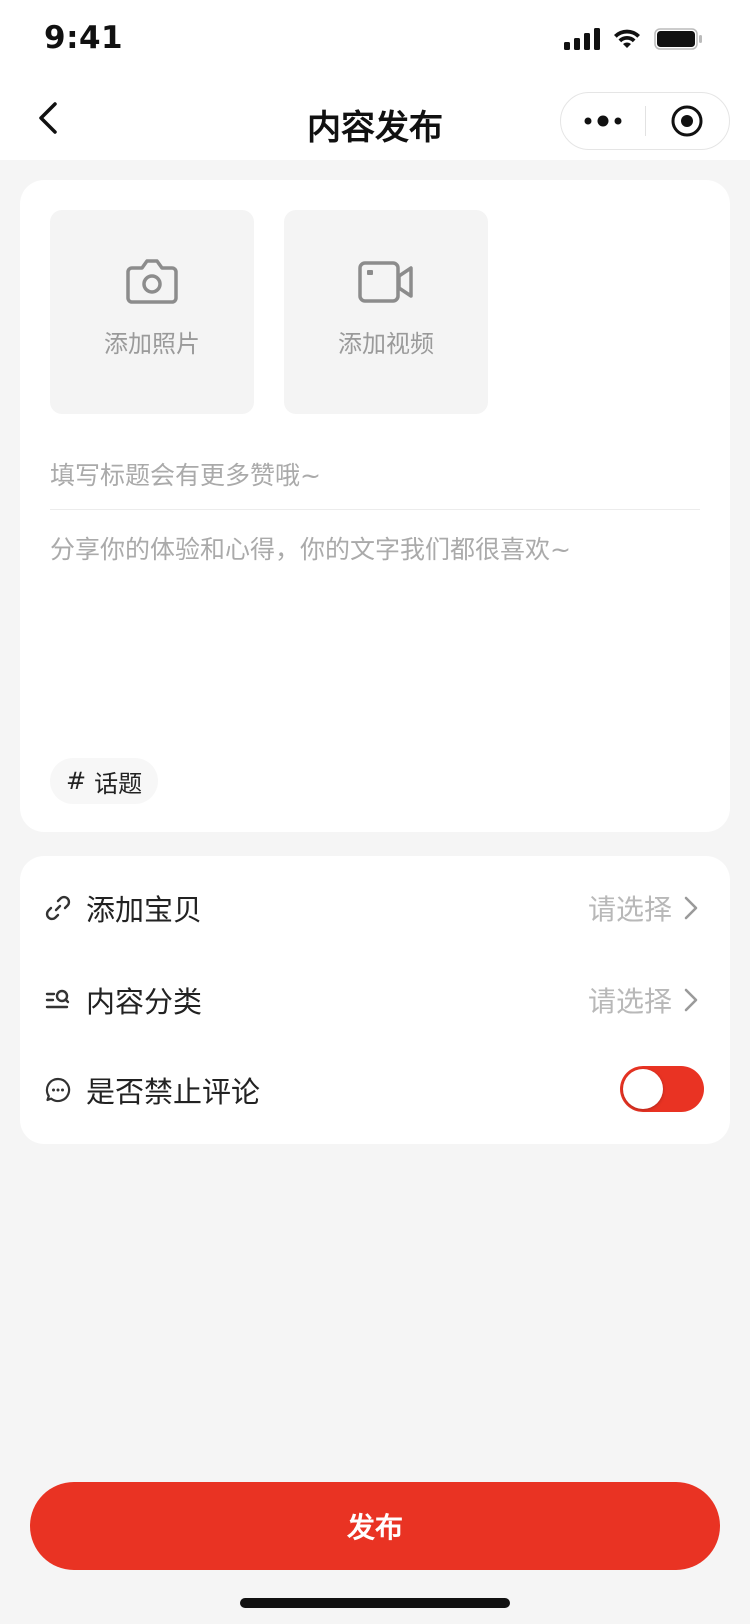  Describe the element at coordinates (582, 39) in the screenshot. I see `cellular-signal-icon` at that location.